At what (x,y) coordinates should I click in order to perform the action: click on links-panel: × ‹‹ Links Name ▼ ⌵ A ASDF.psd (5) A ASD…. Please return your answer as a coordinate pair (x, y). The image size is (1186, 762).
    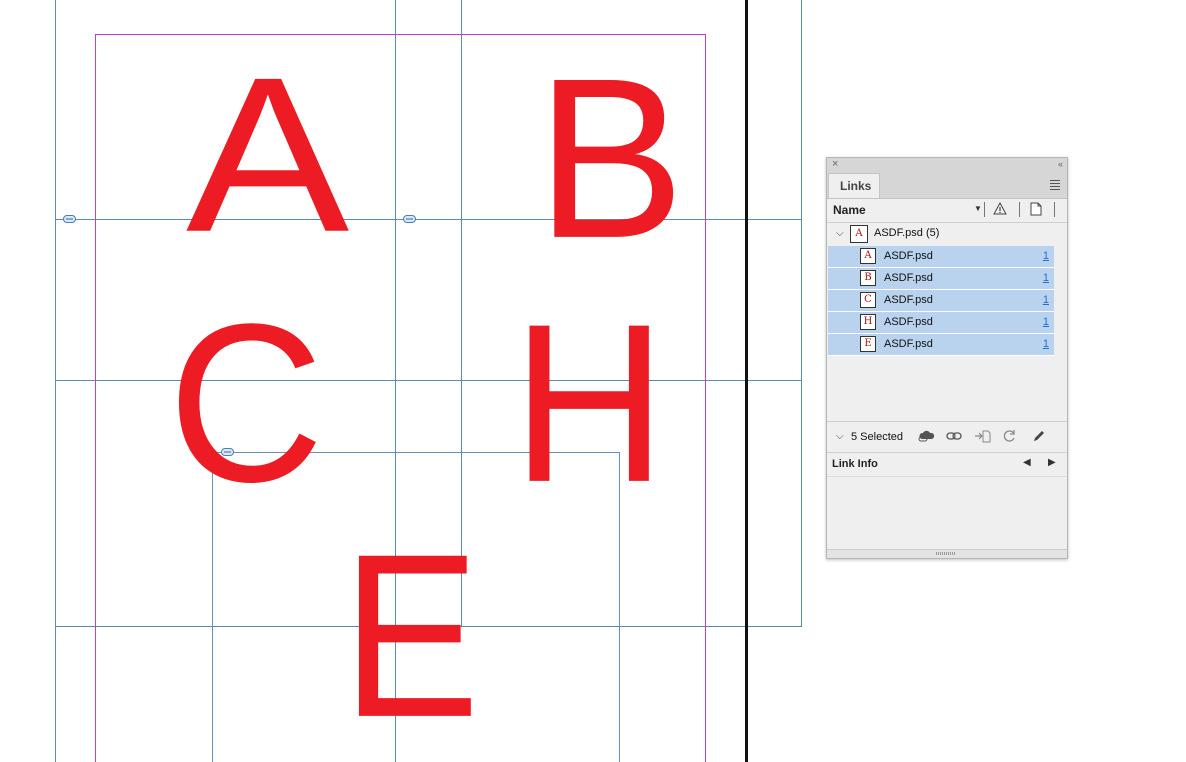
    Looking at the image, I should click on (947, 358).